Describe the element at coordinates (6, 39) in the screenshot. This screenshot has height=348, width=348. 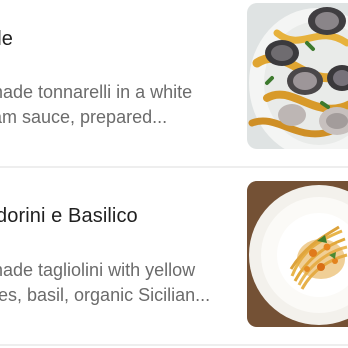
I see `menu-item-title: ole` at that location.